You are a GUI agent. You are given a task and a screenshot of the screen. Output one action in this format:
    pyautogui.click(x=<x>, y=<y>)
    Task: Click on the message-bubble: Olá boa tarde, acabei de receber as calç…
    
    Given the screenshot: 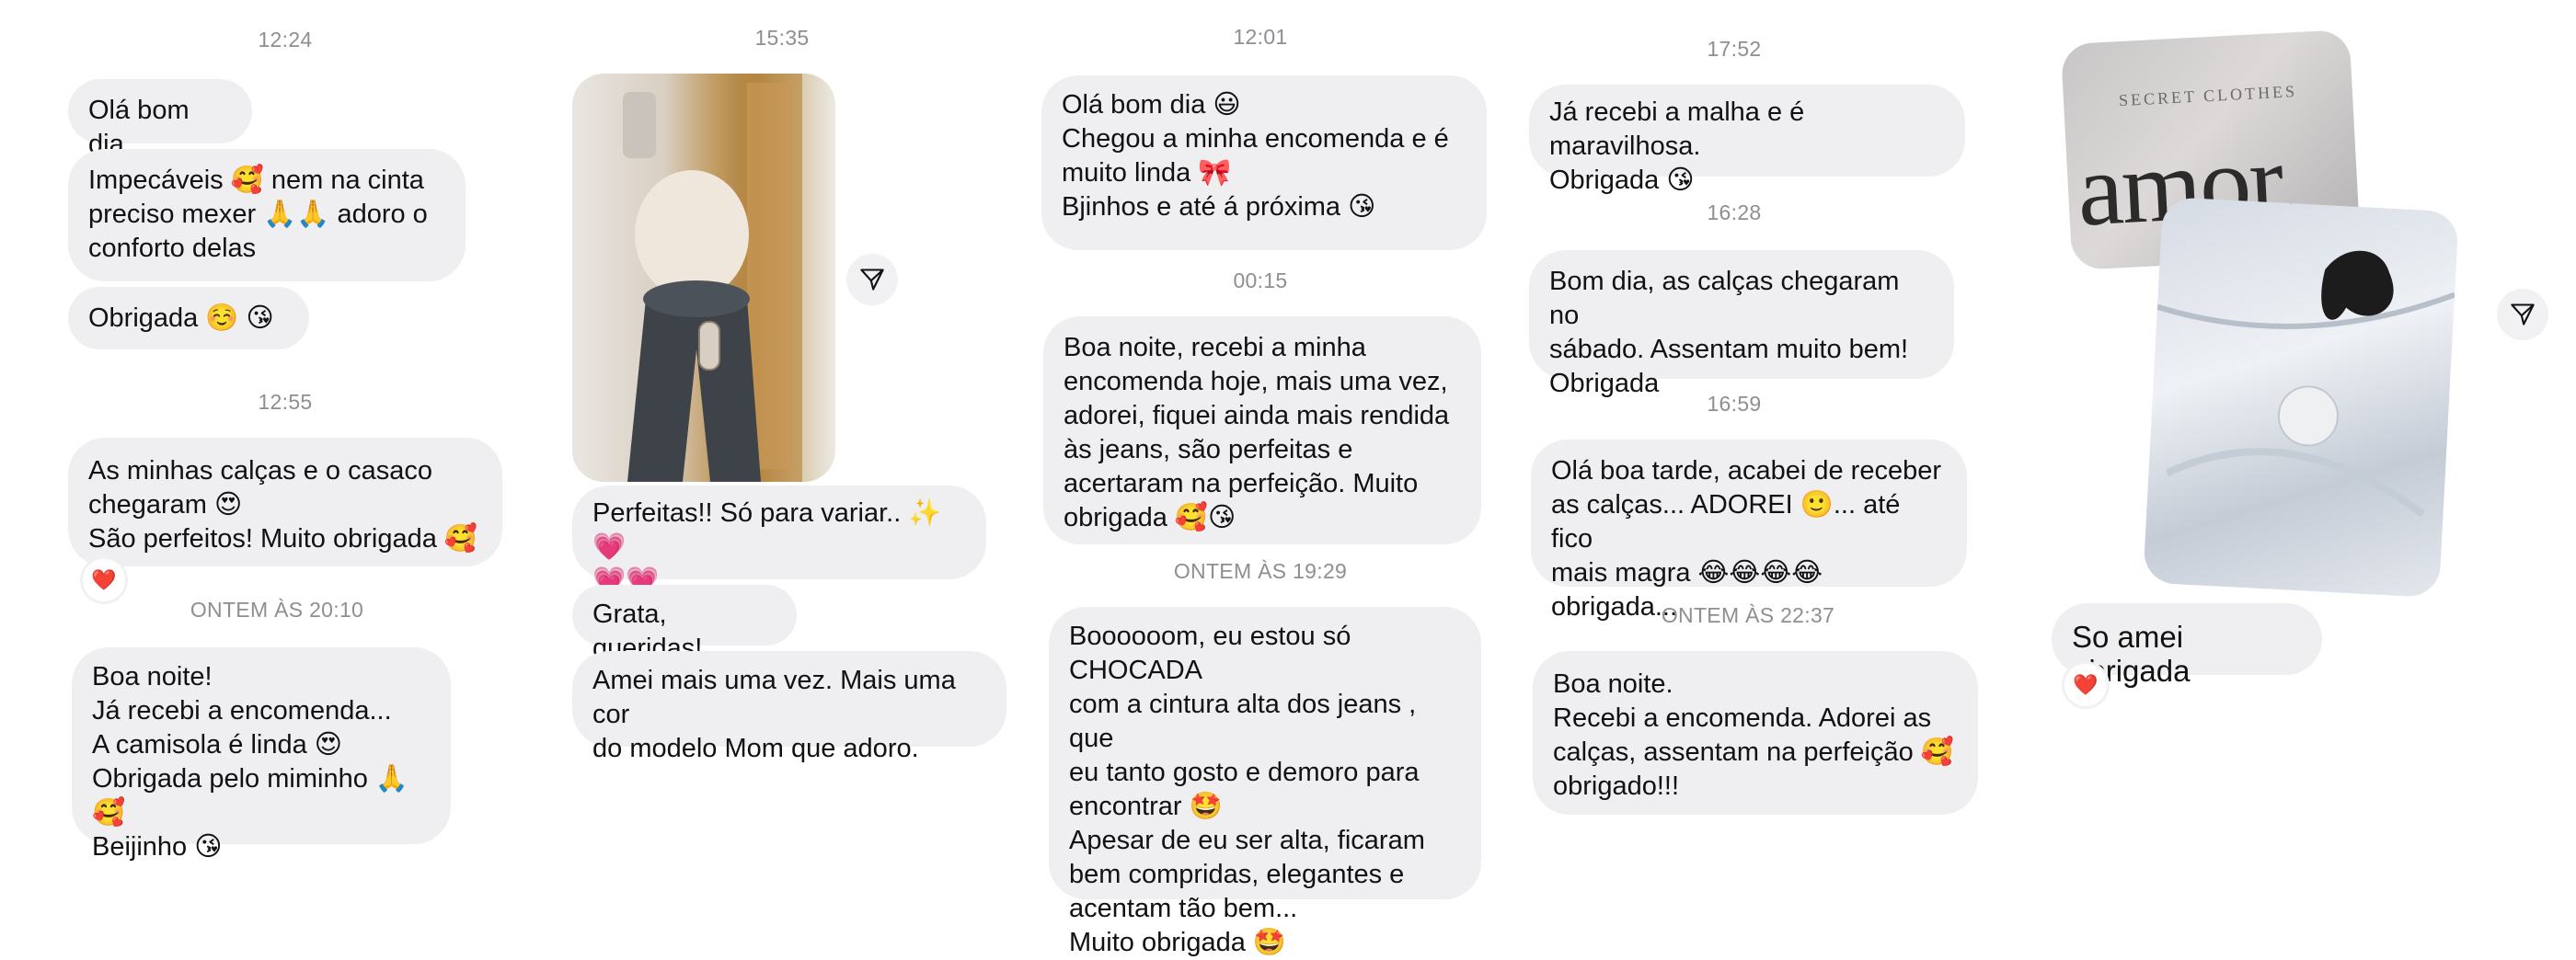 What is the action you would take?
    pyautogui.click(x=1749, y=531)
    